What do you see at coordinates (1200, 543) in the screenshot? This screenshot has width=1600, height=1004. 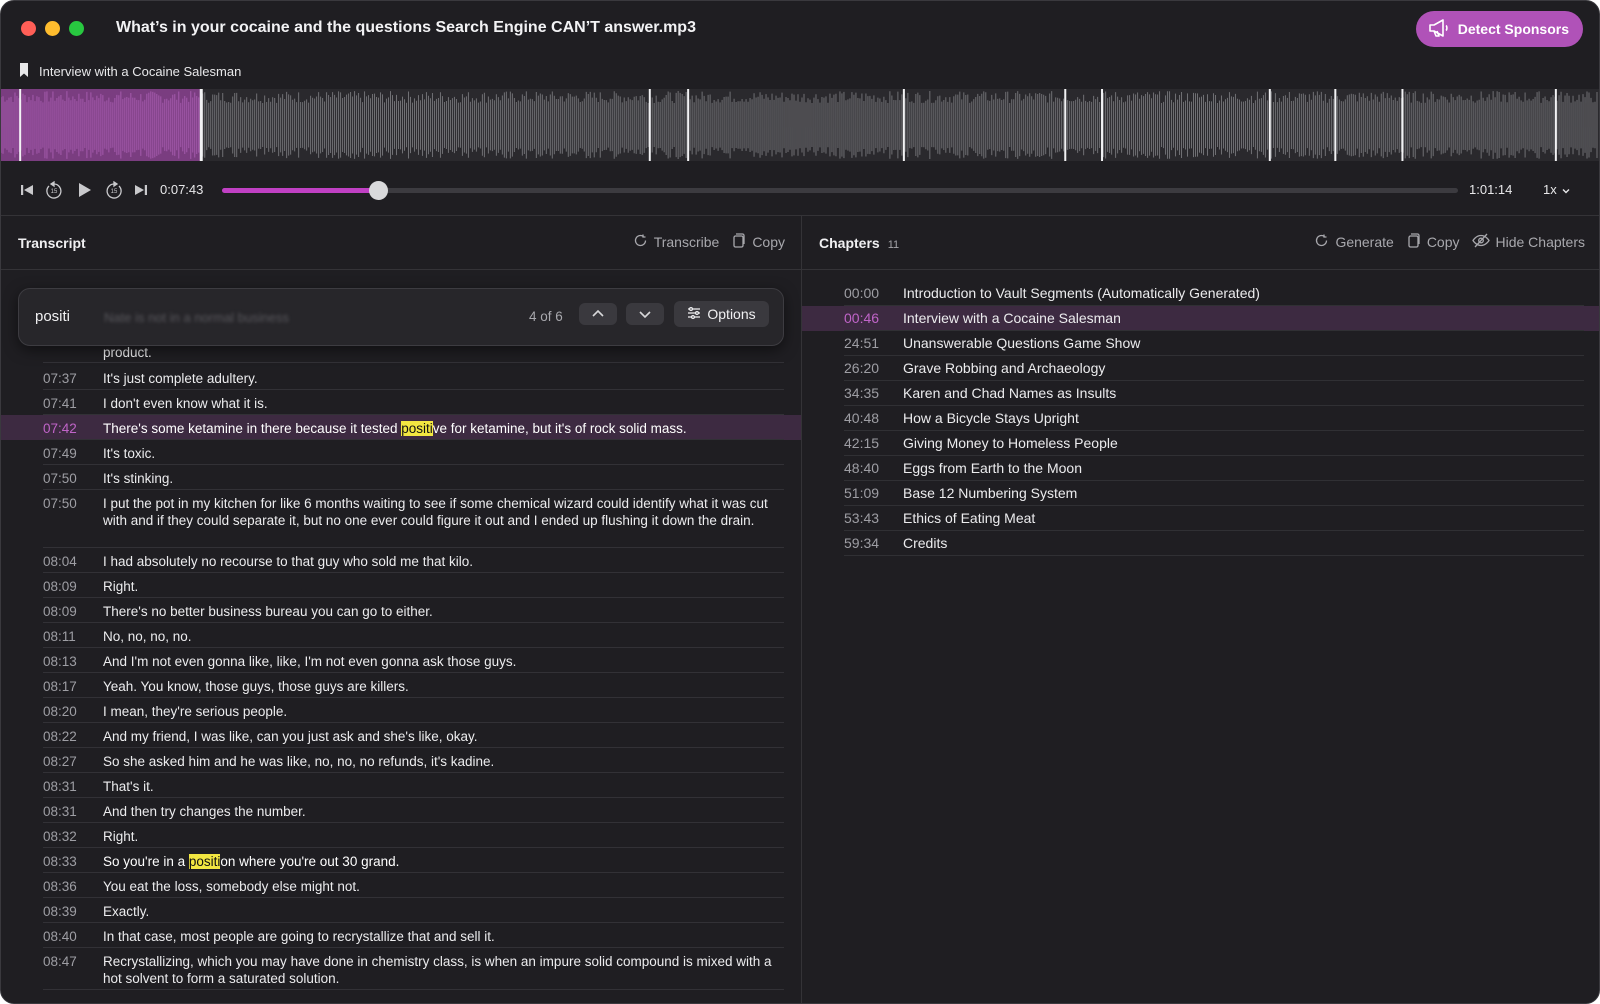 I see `chapter-row: 59:34 Credits` at bounding box center [1200, 543].